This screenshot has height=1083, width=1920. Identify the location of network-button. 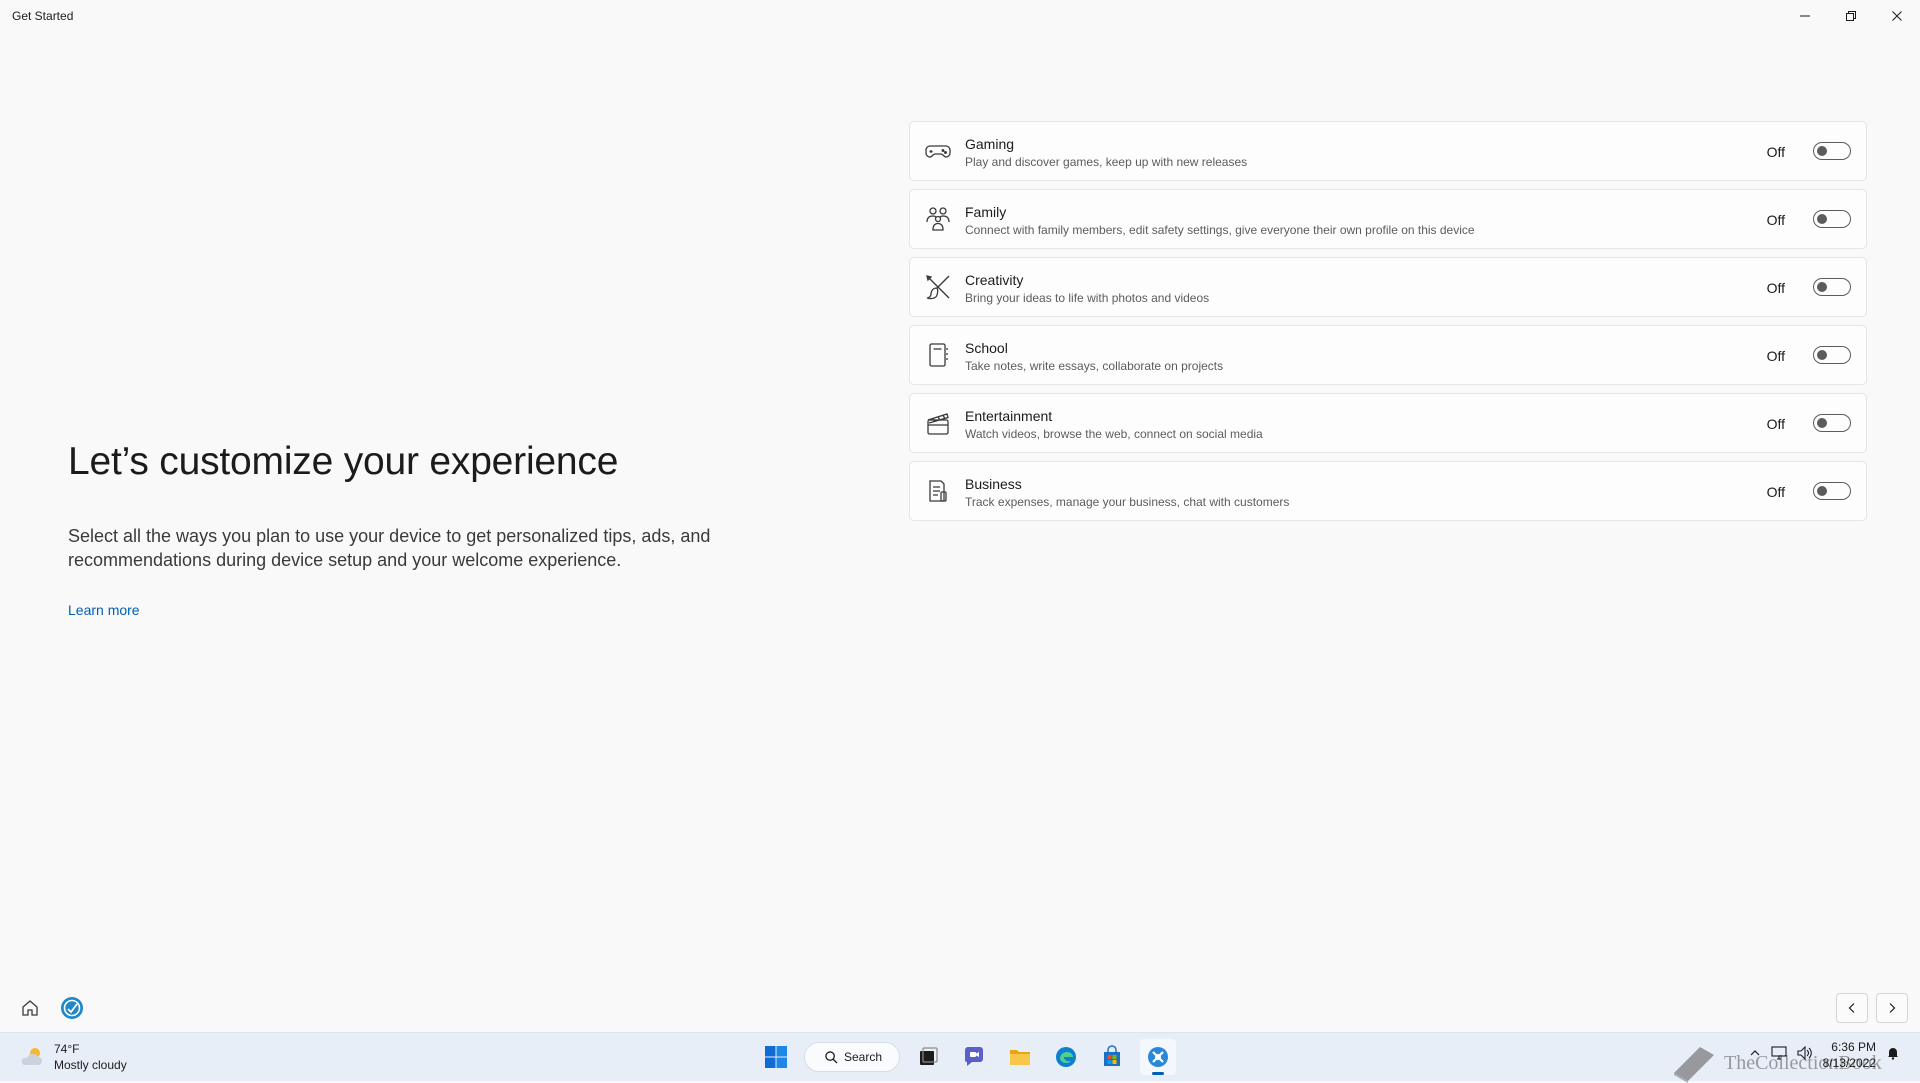
(1779, 1055).